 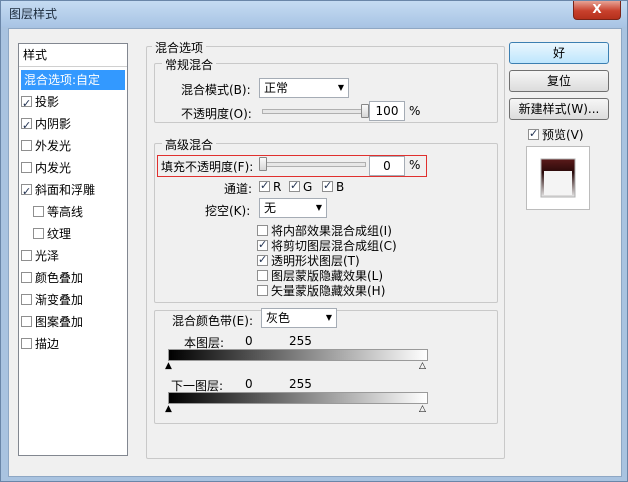 What do you see at coordinates (168, 366) in the screenshot?
I see `this-layer-black-slider: ▲` at bounding box center [168, 366].